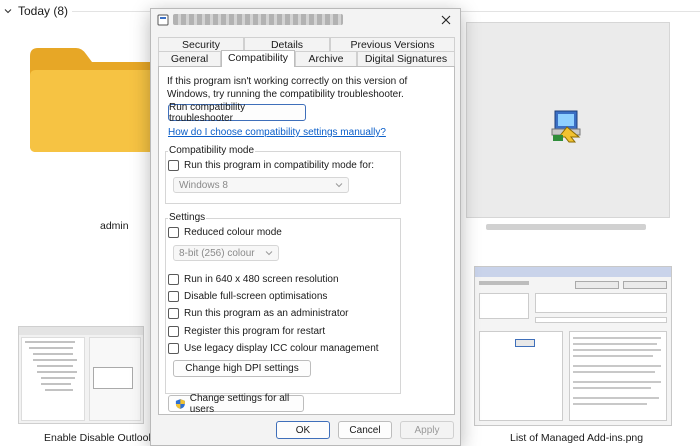  What do you see at coordinates (187, 217) in the screenshot?
I see `settings-title: Settings` at bounding box center [187, 217].